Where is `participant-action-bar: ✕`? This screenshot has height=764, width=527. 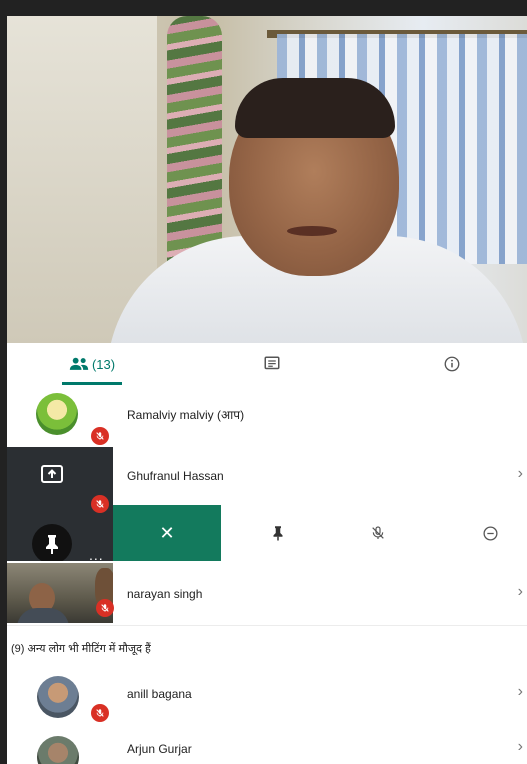 participant-action-bar: ✕ is located at coordinates (320, 533).